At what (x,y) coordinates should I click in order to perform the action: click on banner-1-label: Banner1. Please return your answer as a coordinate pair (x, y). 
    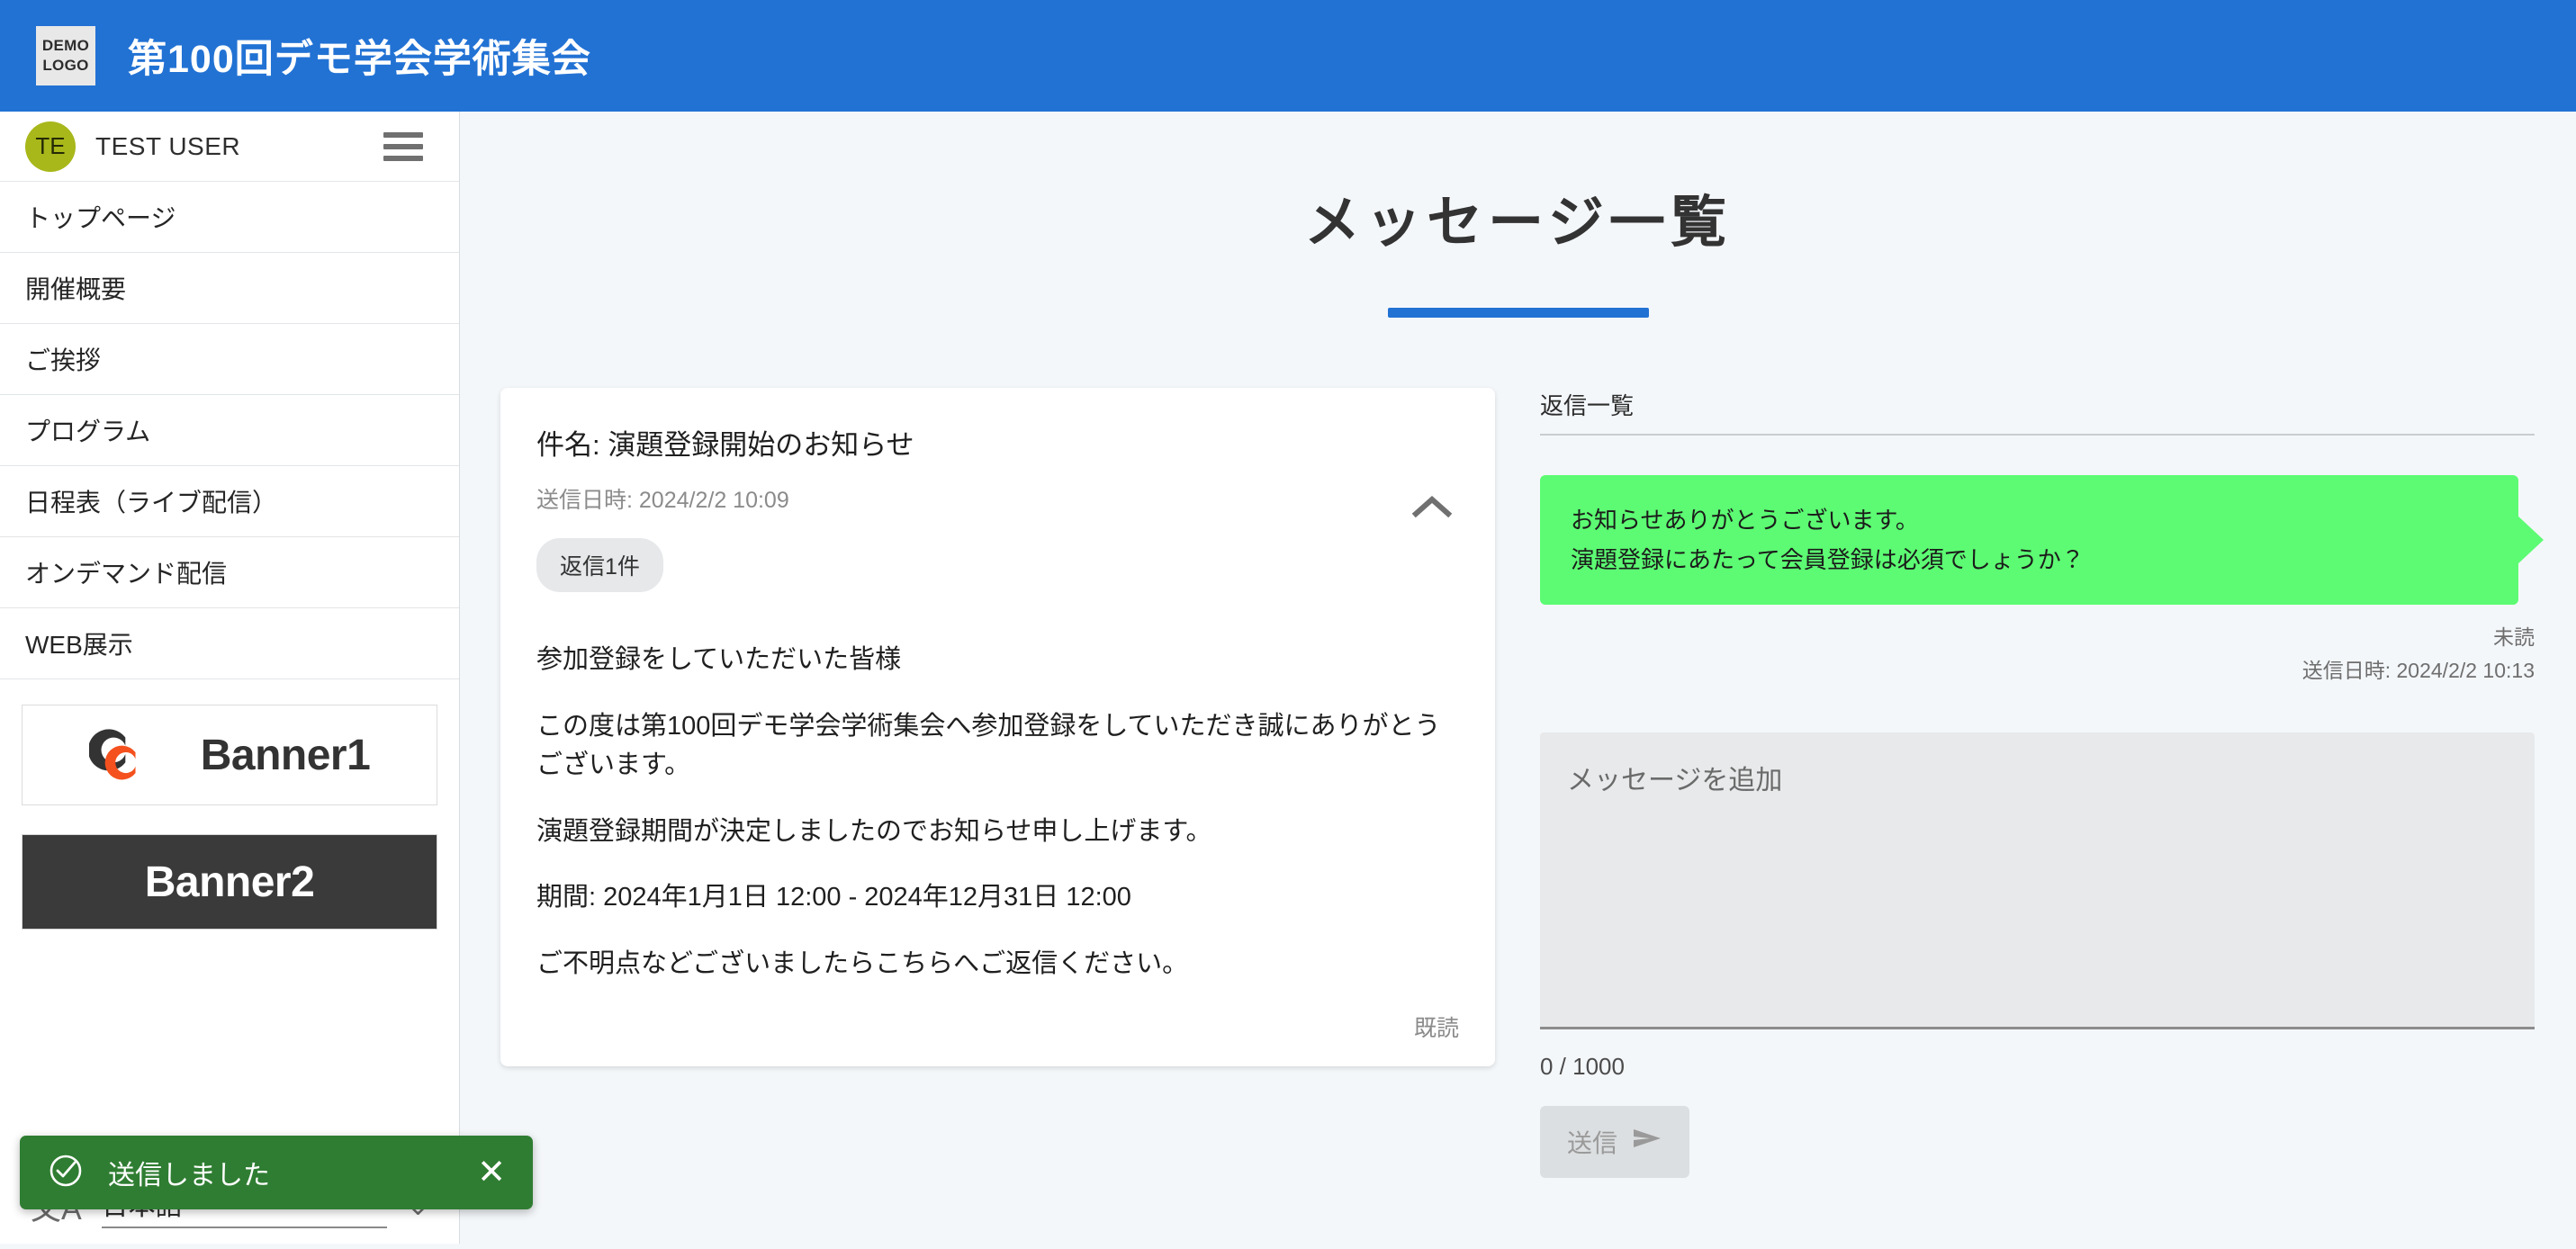
    Looking at the image, I should click on (286, 755).